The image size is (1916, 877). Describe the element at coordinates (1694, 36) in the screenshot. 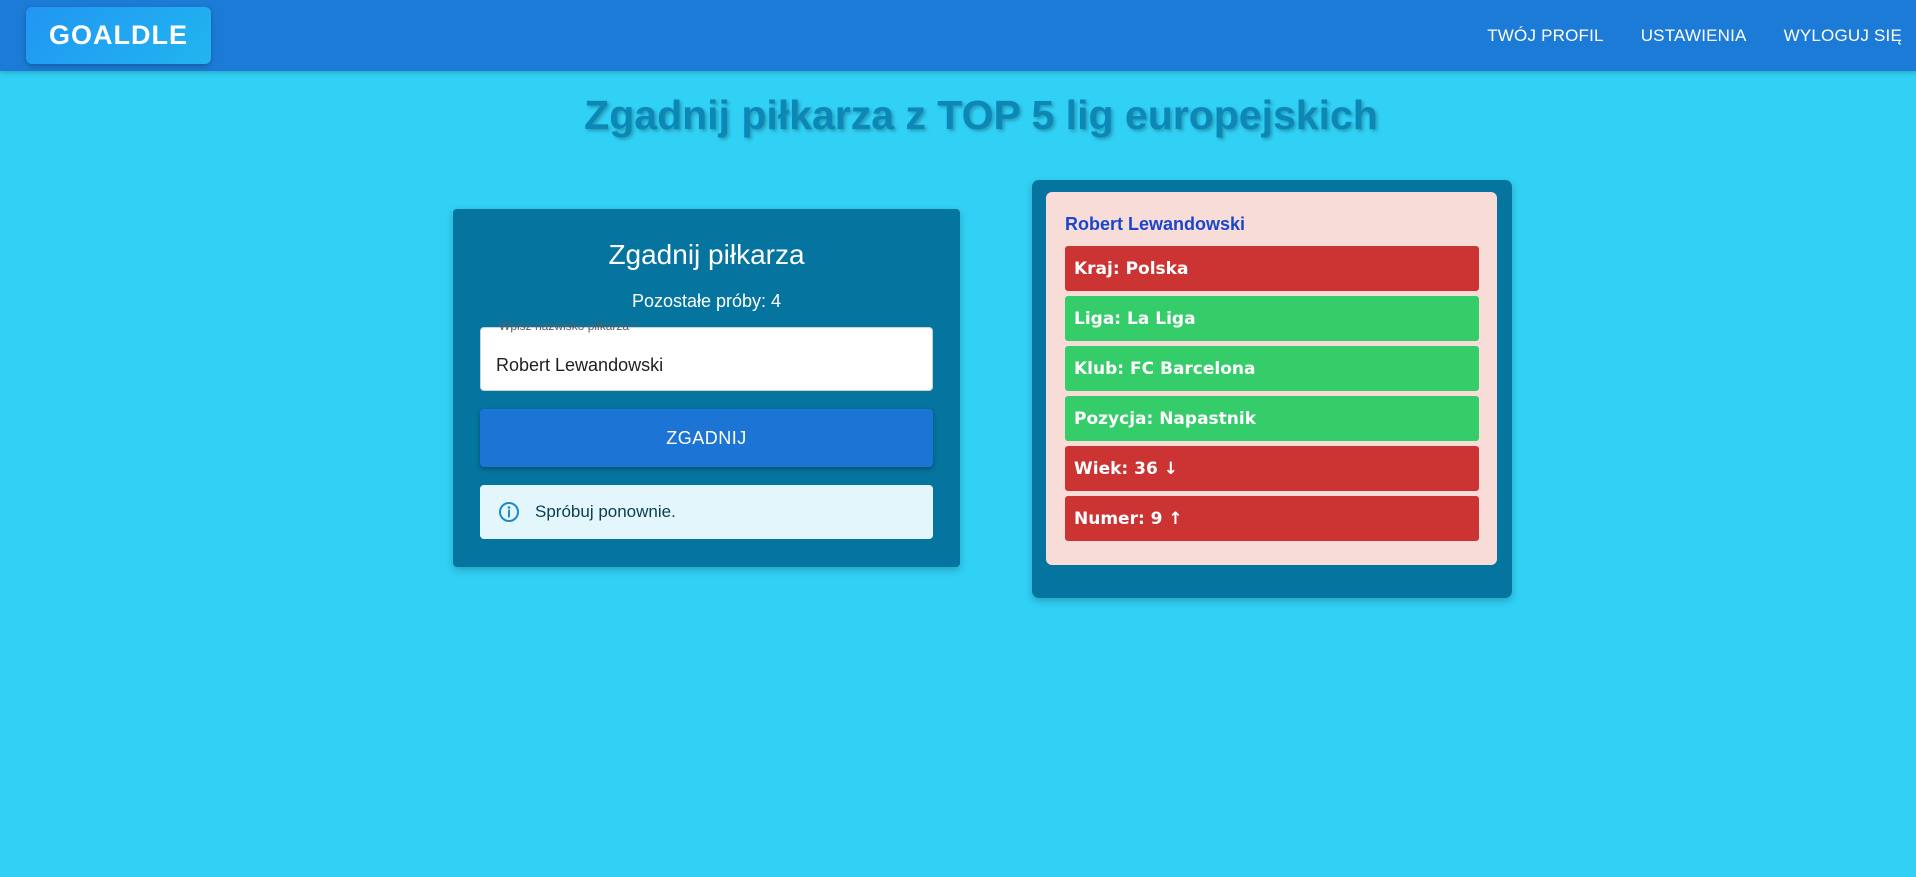

I see `nav-settings-link: USTAWIENIA` at that location.